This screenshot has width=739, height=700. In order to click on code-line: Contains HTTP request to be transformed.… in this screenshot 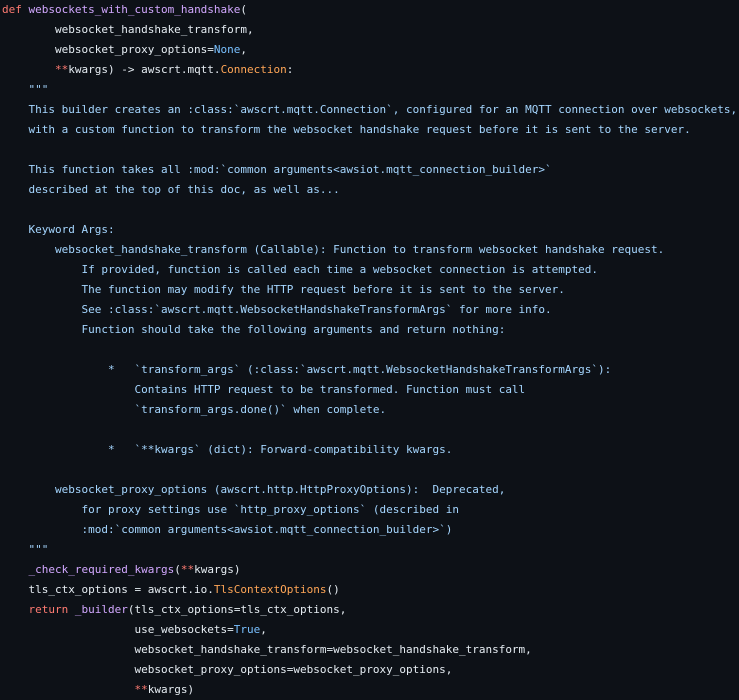, I will do `click(370, 390)`.